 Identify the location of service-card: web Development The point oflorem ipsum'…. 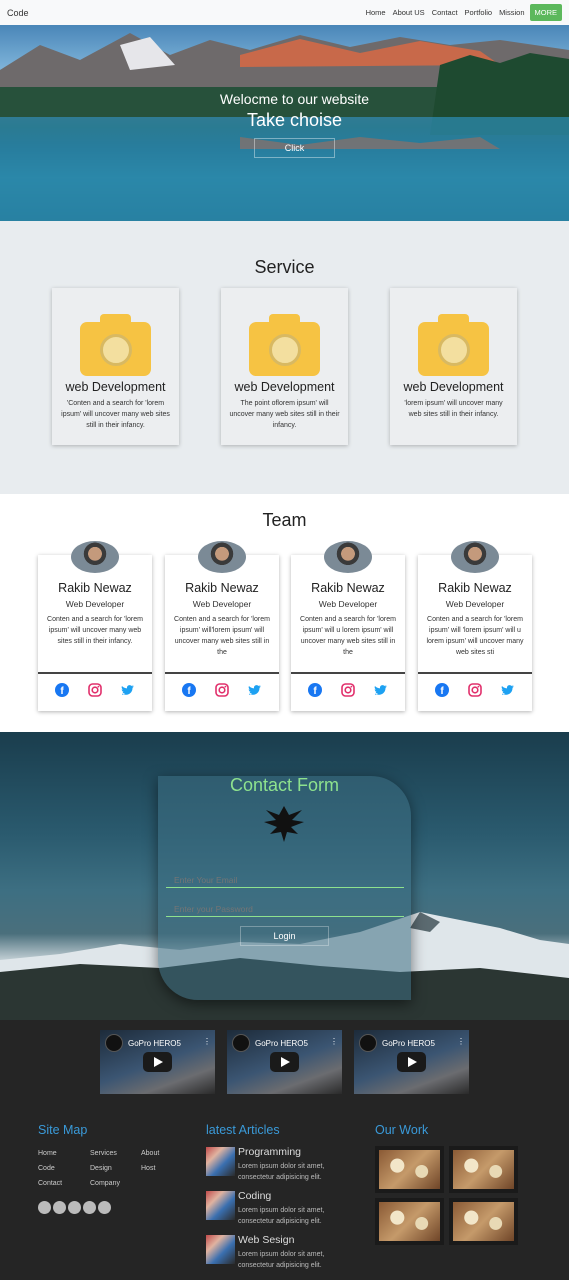
(284, 366).